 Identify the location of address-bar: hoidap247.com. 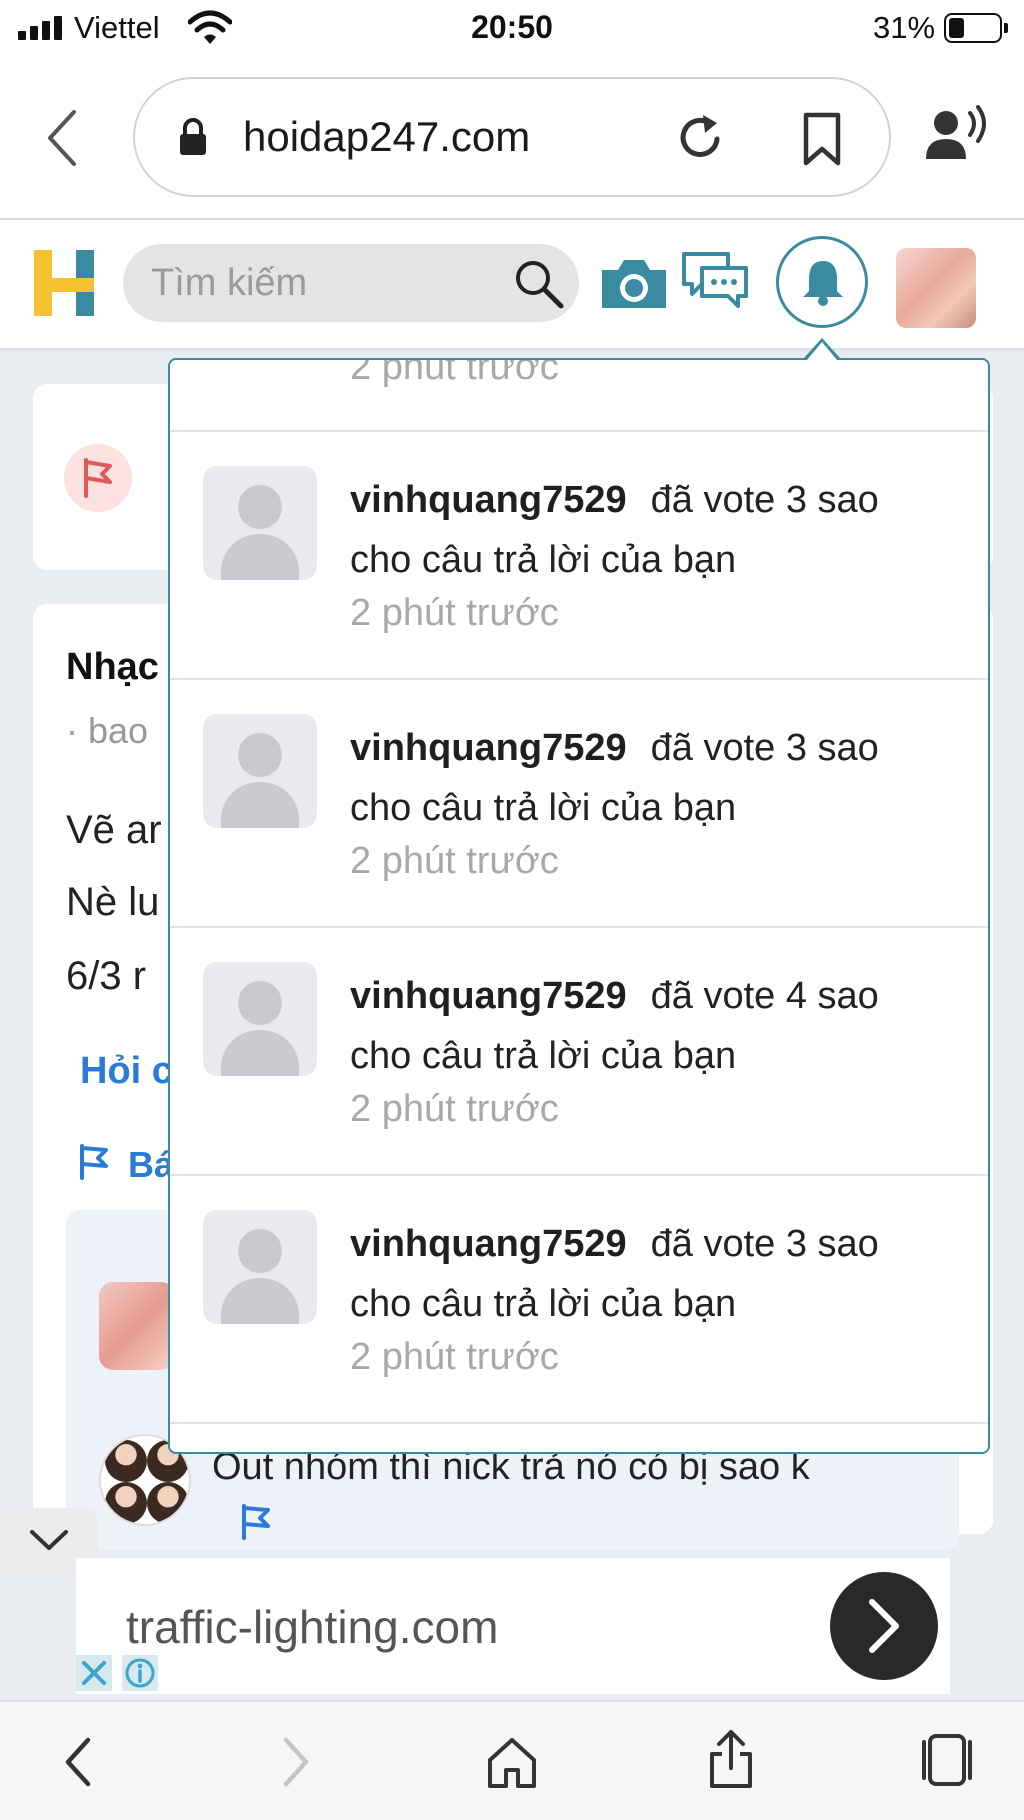
(512, 137).